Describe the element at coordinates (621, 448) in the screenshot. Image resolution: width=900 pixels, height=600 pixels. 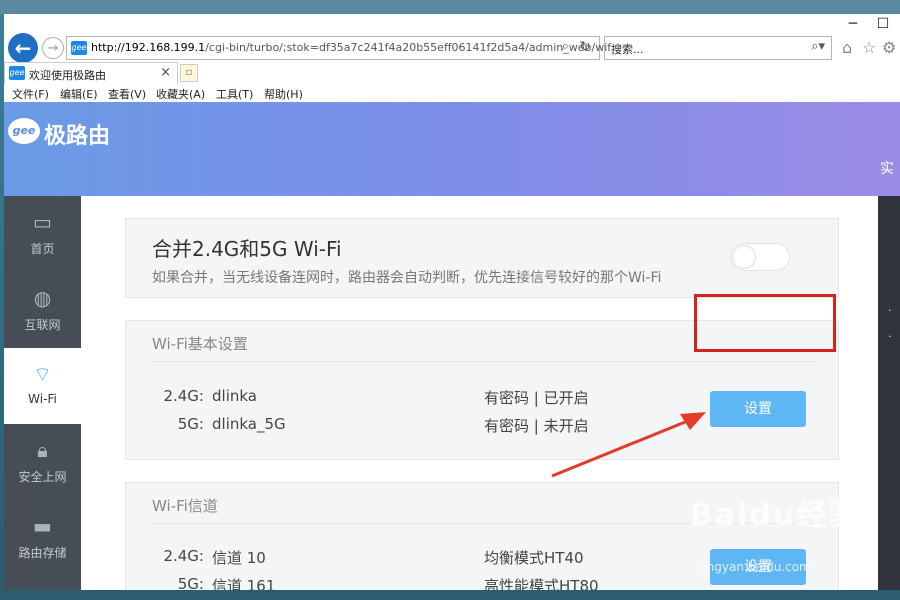
I see `annotation-arrow-shaft` at that location.